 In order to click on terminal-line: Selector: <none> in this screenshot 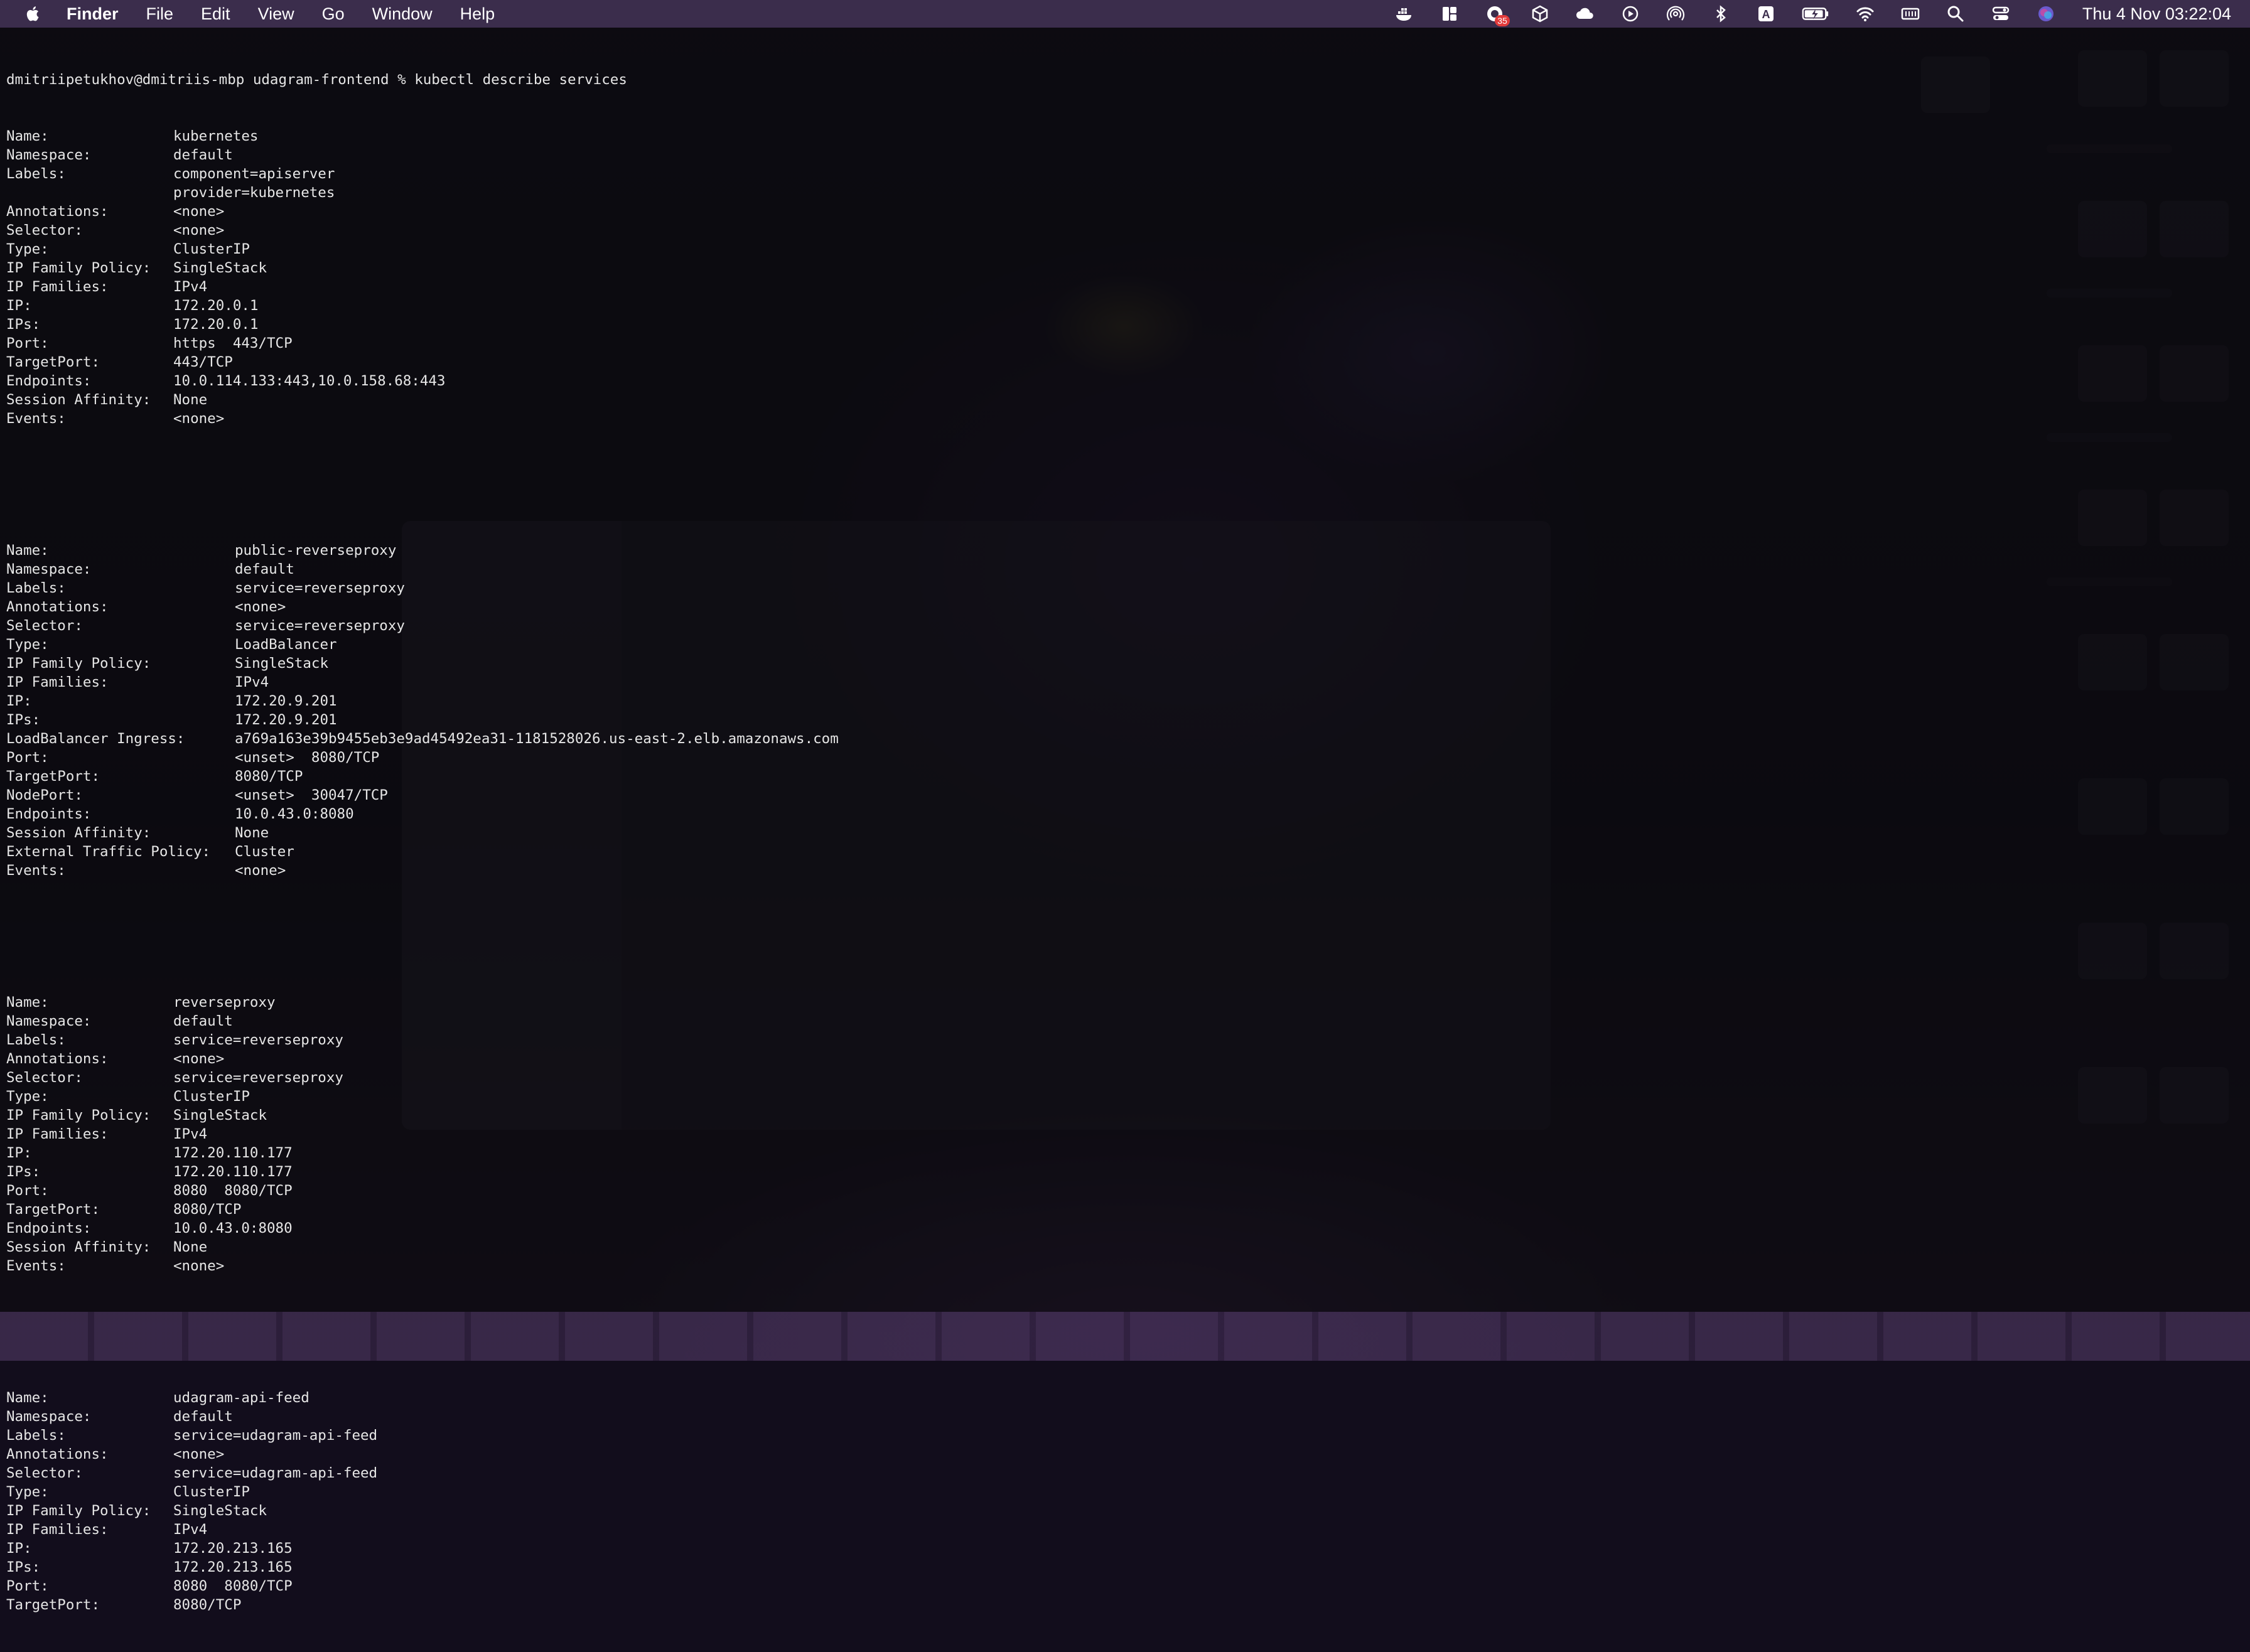, I will do `click(422, 230)`.